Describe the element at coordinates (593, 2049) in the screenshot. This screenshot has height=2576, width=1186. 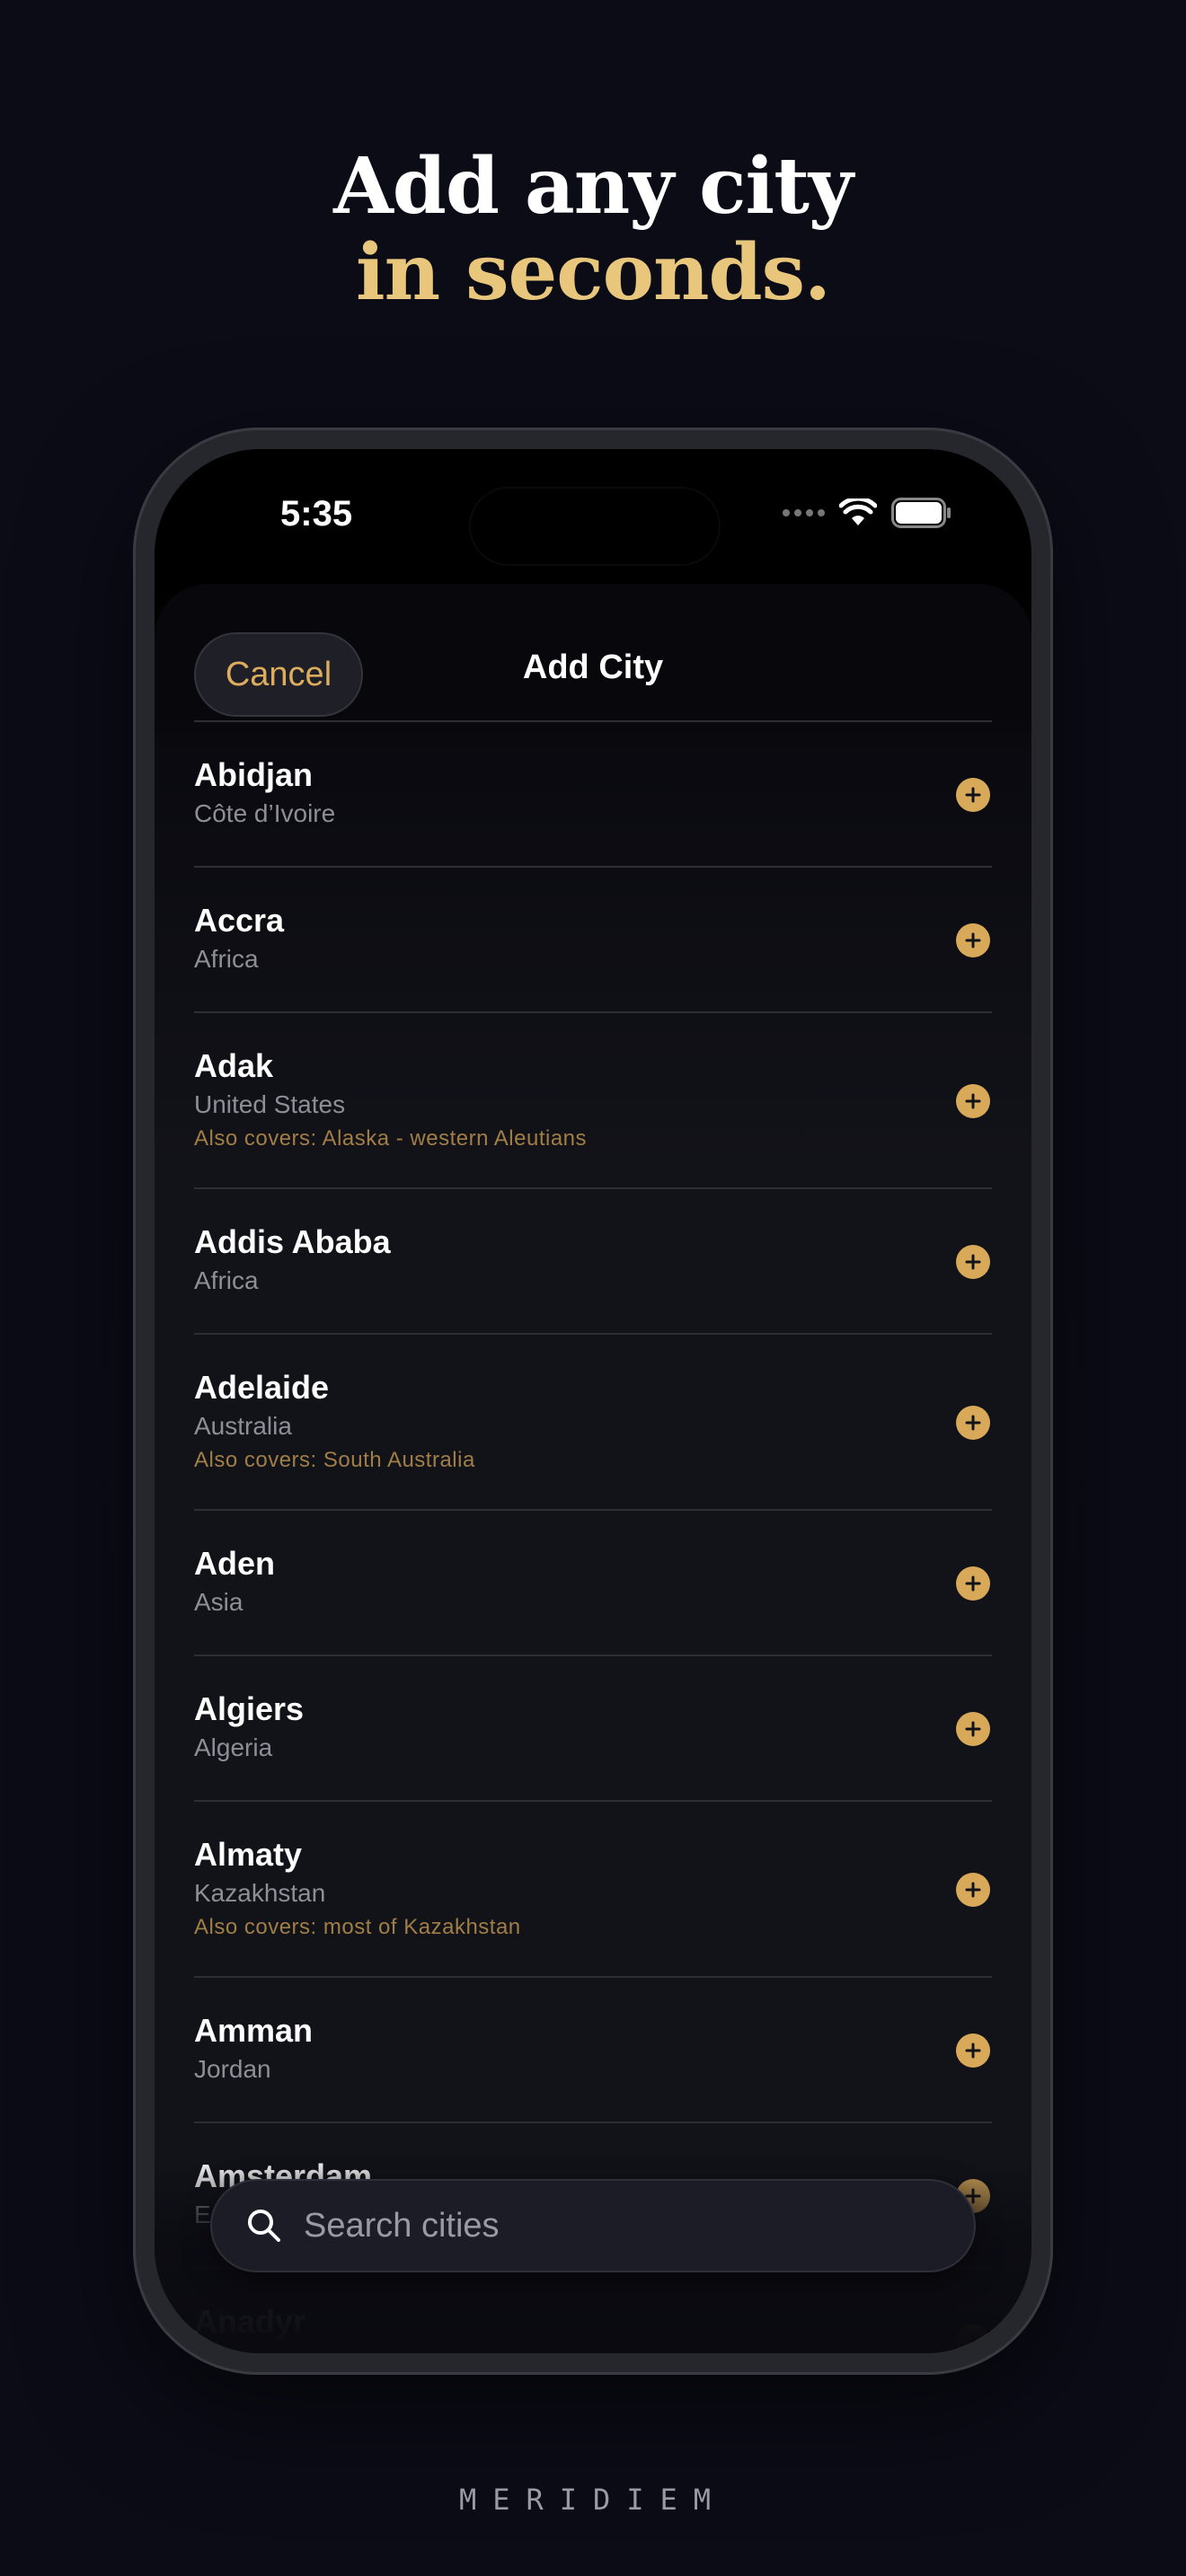
I see `city-row: Amman Jordan` at that location.